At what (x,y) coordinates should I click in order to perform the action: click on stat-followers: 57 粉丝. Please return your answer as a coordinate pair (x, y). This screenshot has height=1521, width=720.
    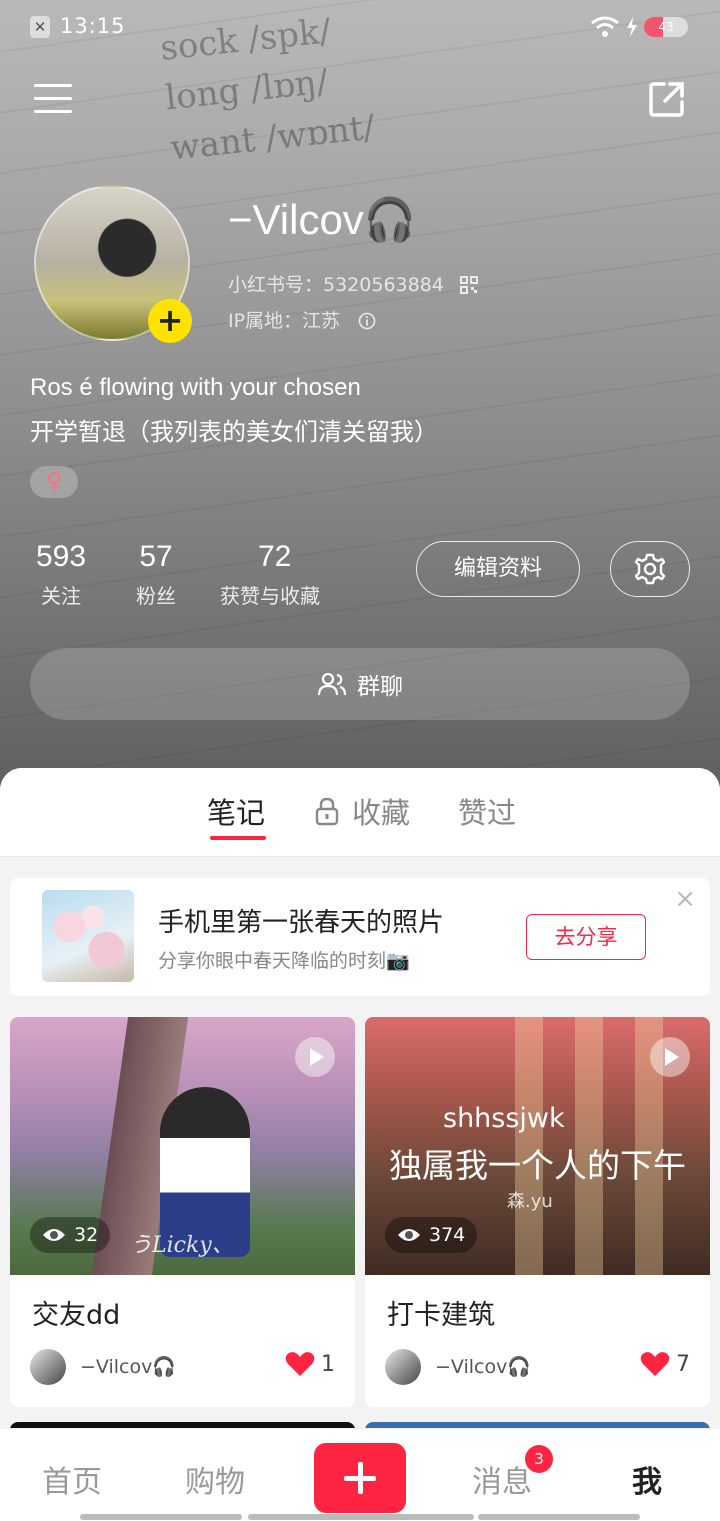
    Looking at the image, I should click on (156, 574).